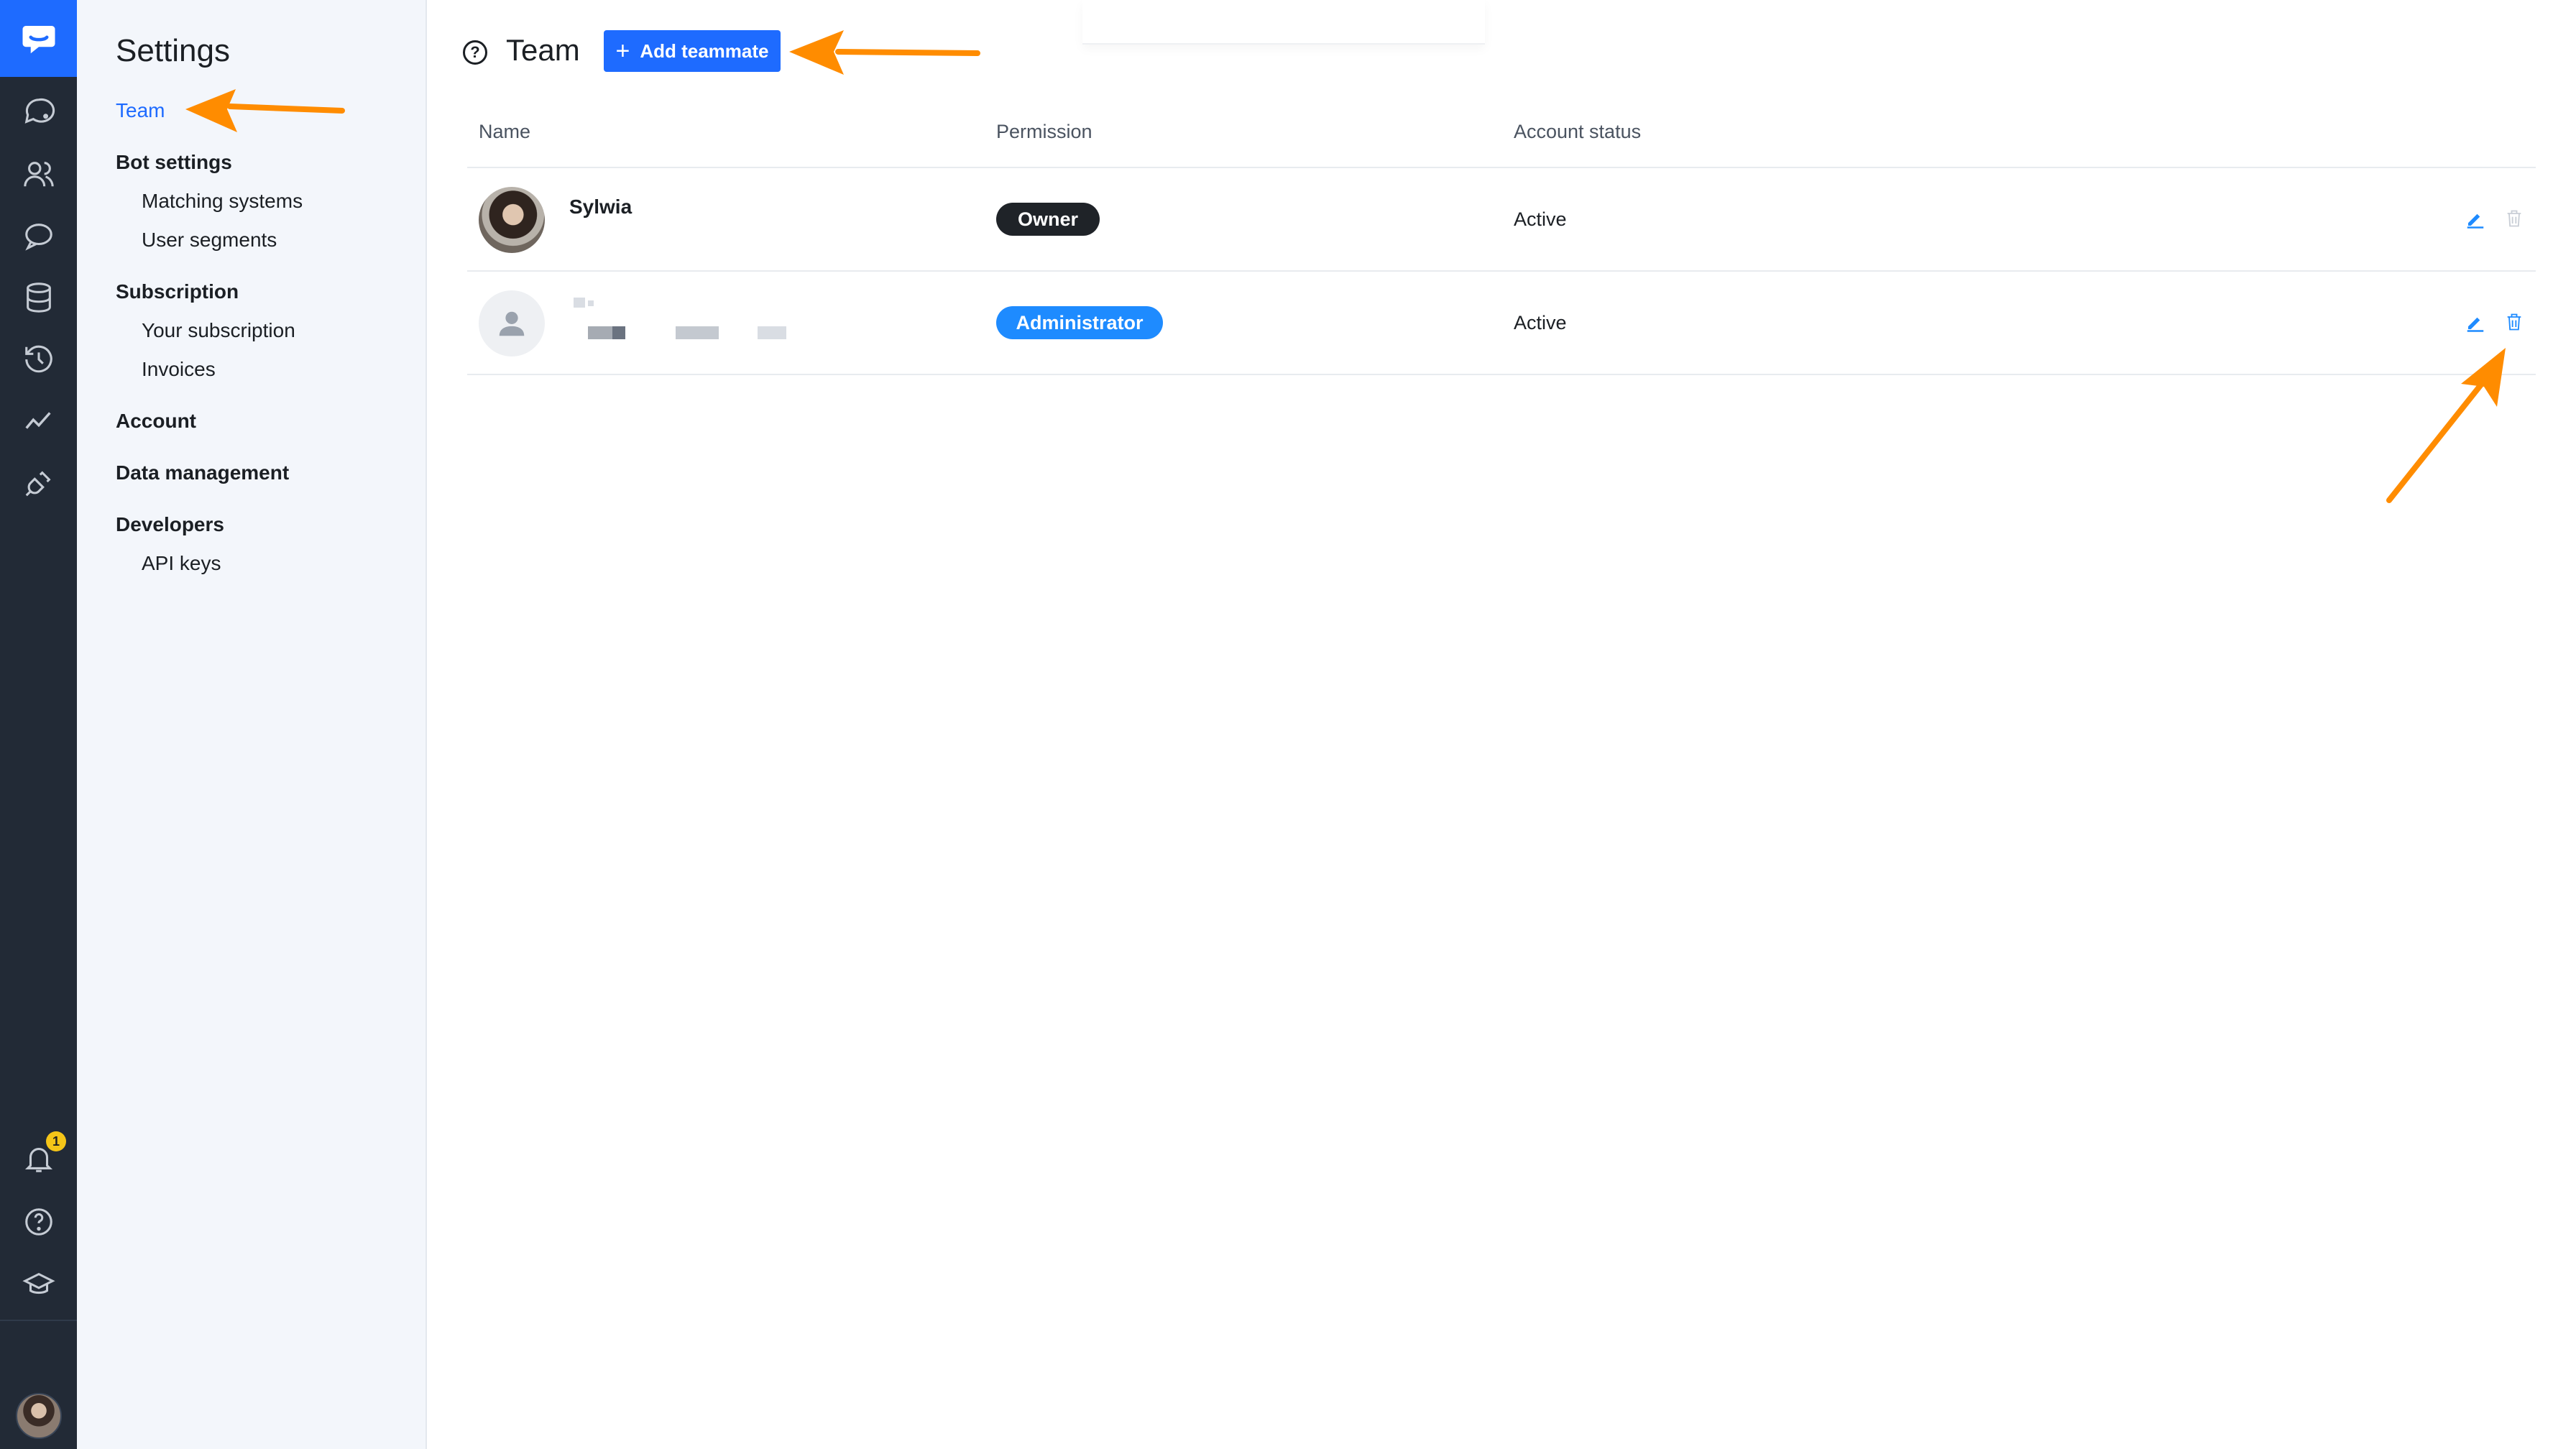  What do you see at coordinates (179, 369) in the screenshot?
I see `sidebar-item-invoices: Invoices` at bounding box center [179, 369].